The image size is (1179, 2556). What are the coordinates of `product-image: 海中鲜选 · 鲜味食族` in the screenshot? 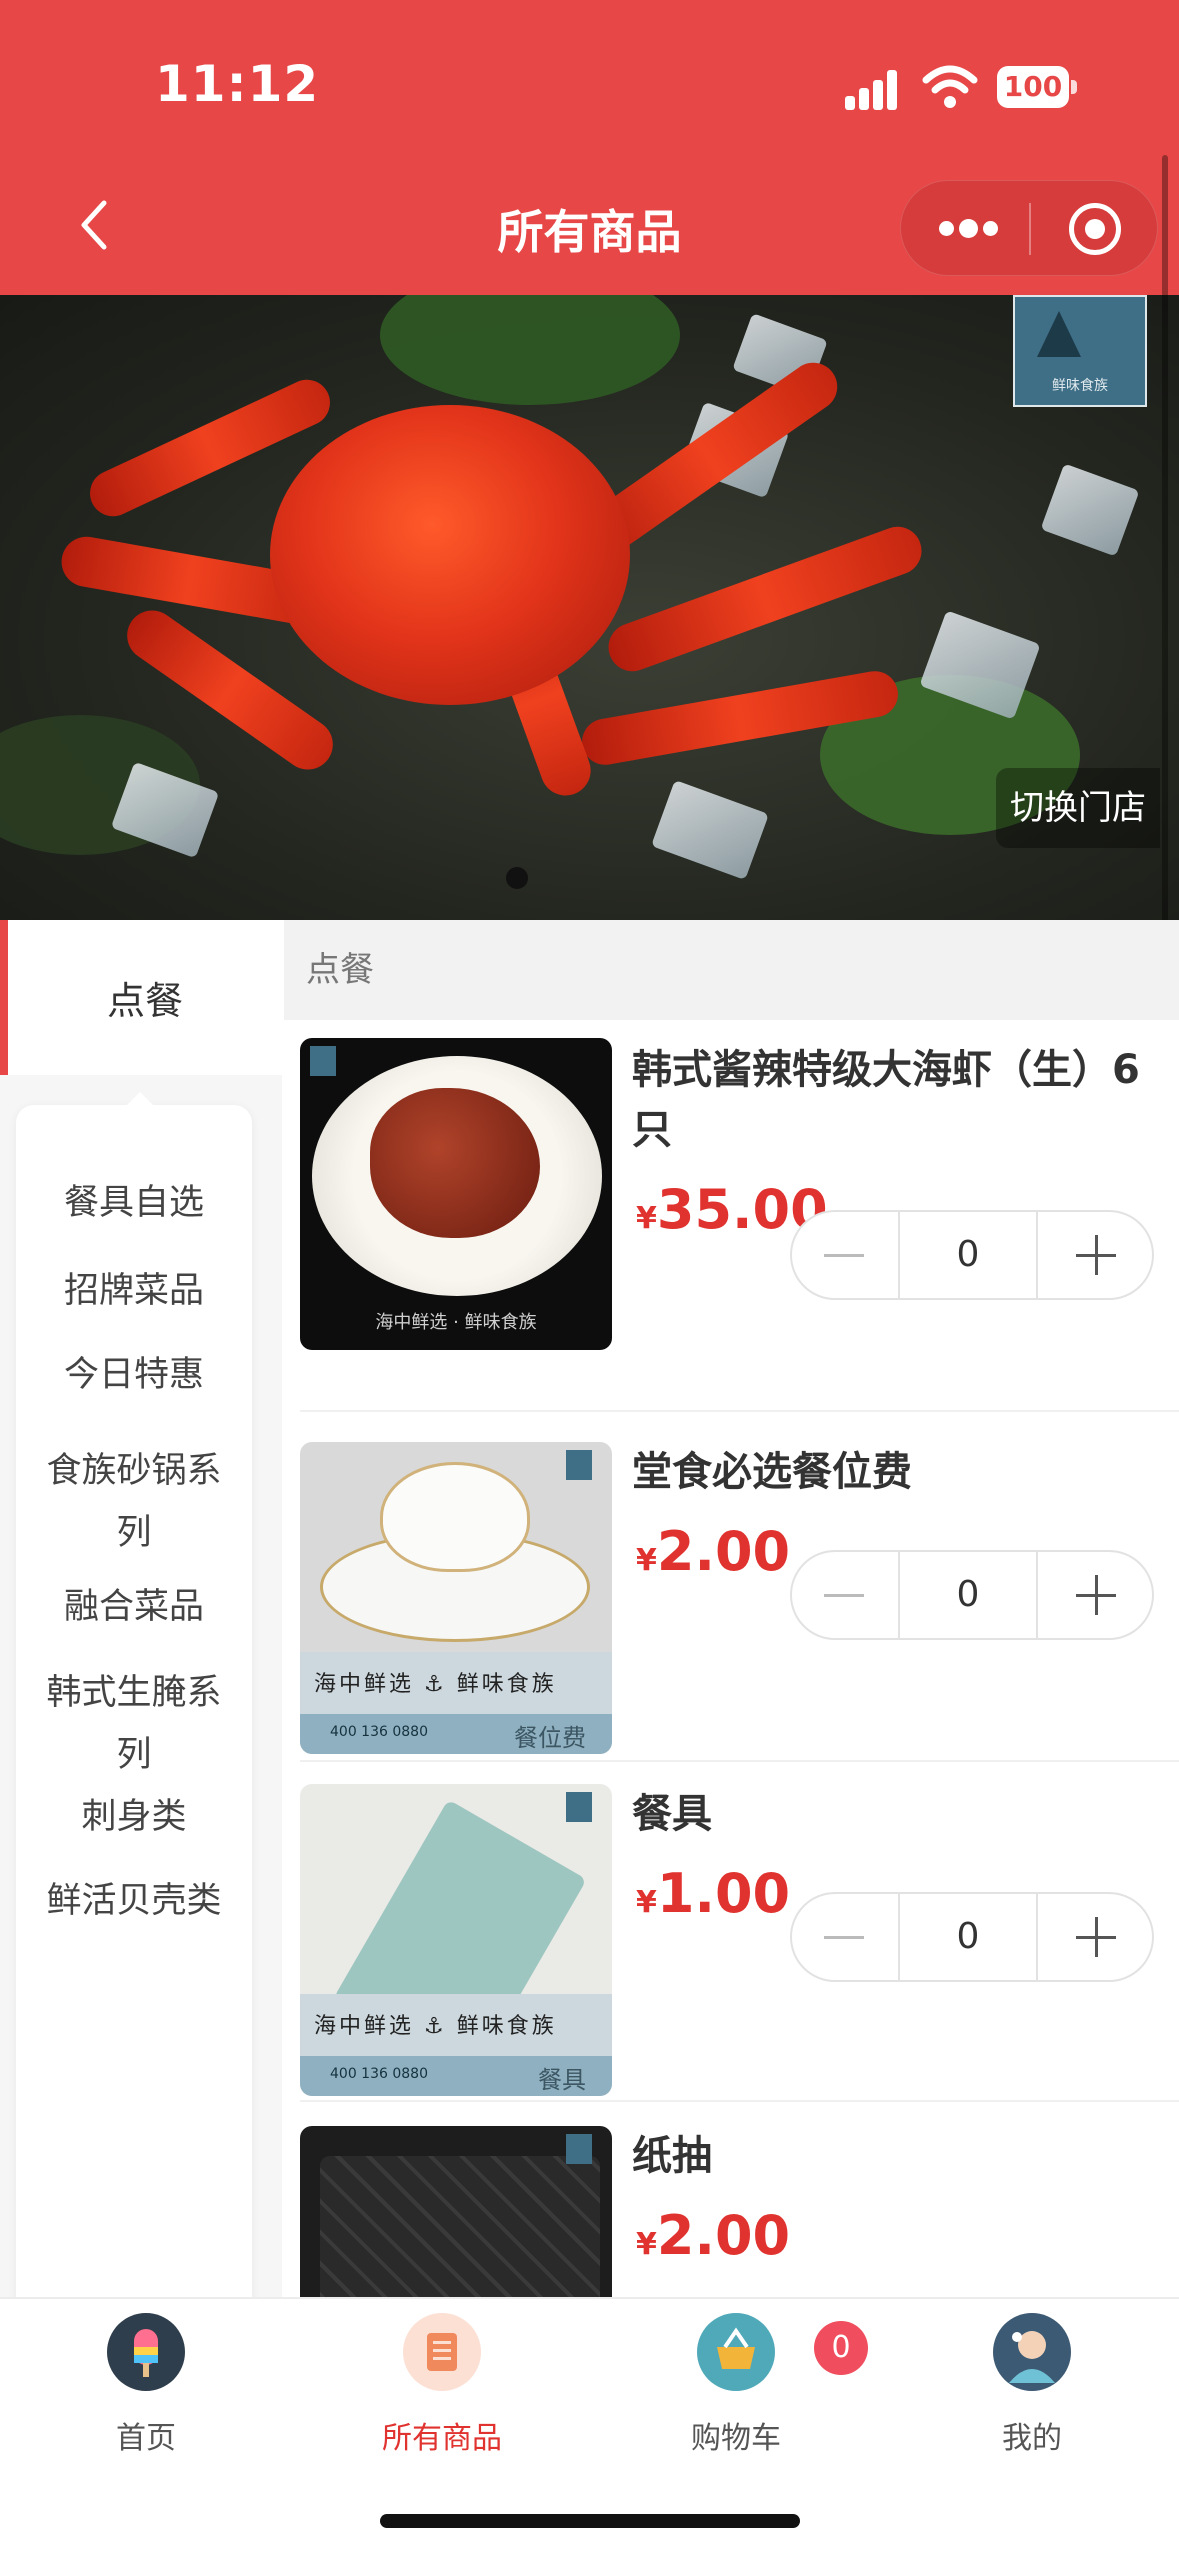 It's located at (456, 1194).